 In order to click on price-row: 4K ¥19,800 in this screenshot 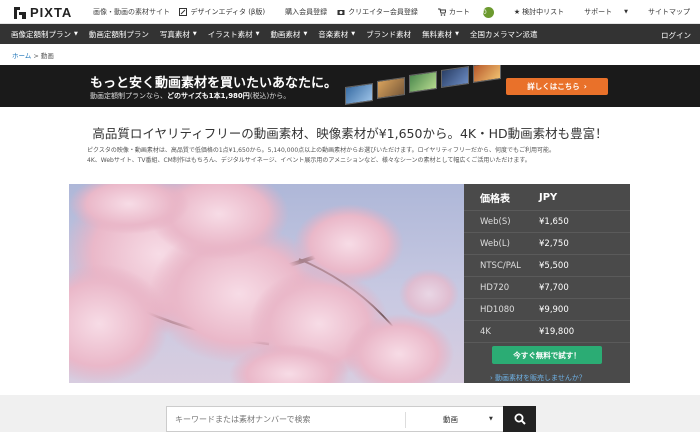, I will do `click(527, 331)`.